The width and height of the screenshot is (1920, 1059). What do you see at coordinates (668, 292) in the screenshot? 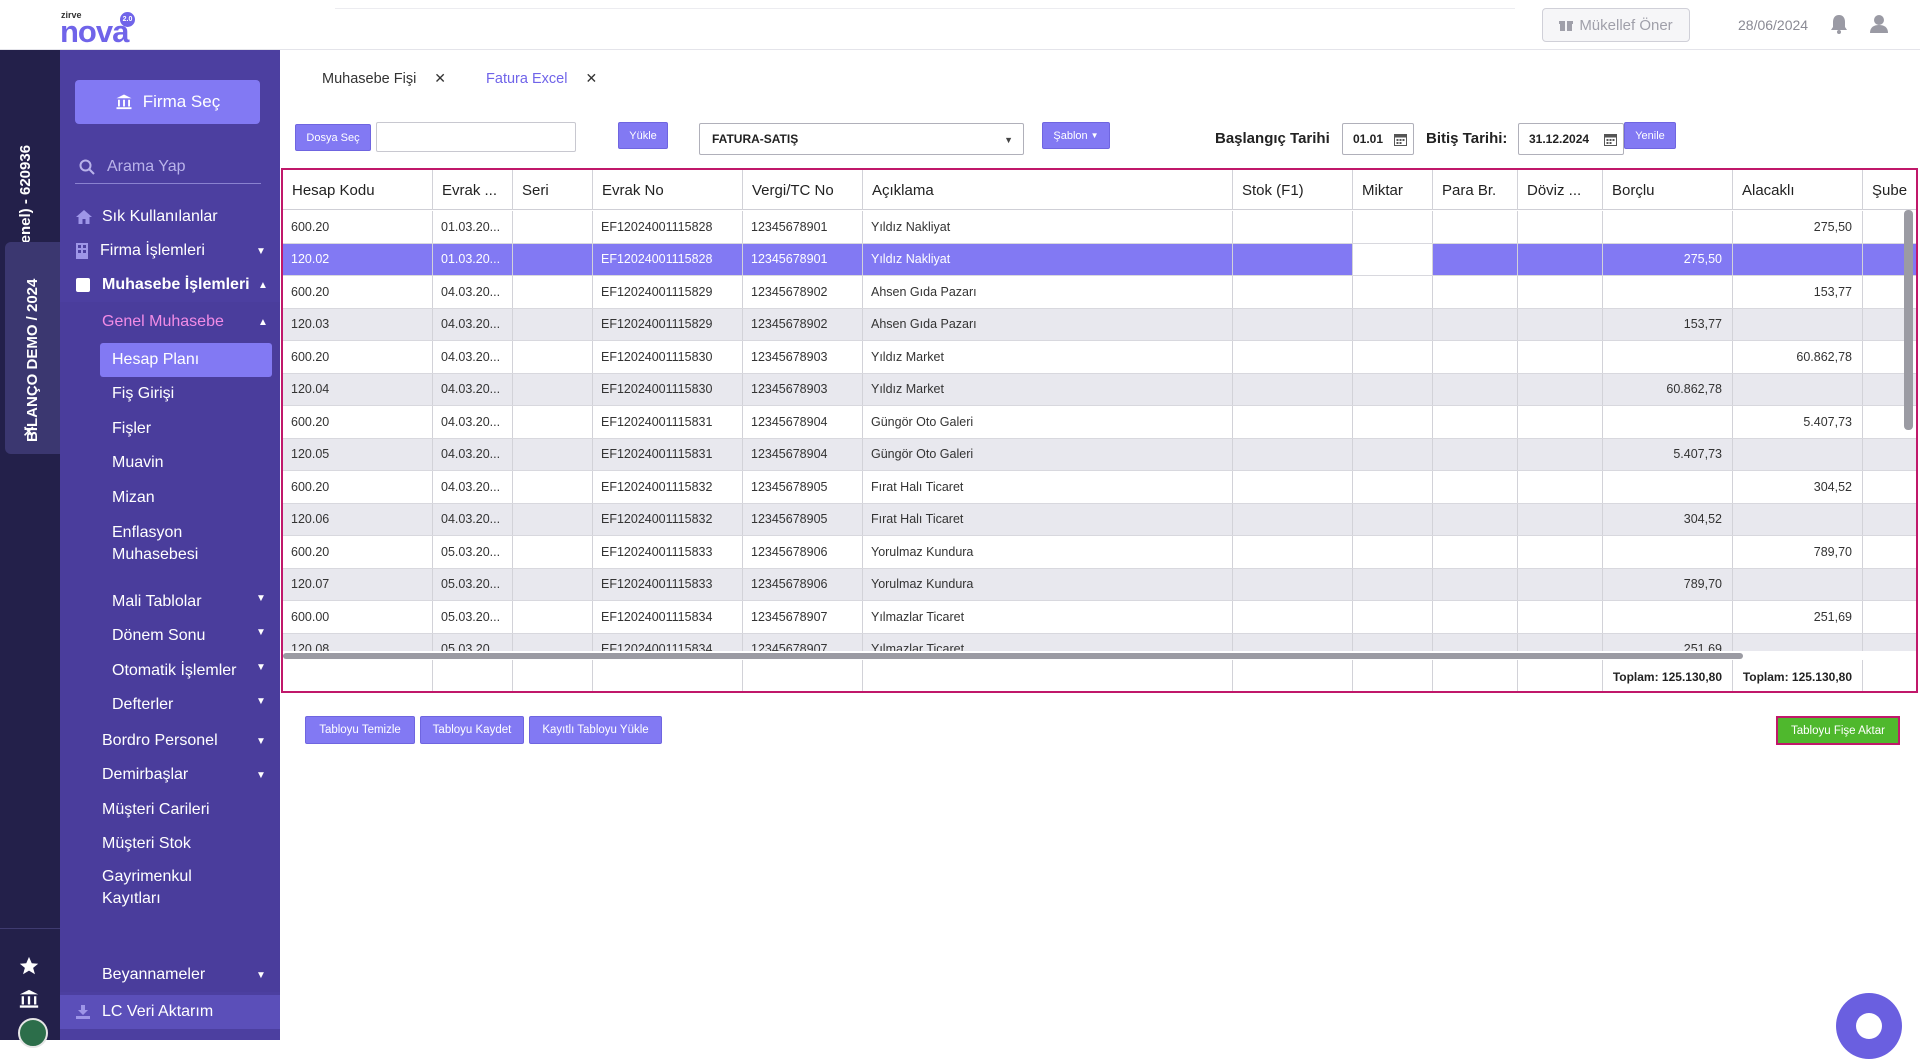
I see `table-cell: EF12024001115829` at bounding box center [668, 292].